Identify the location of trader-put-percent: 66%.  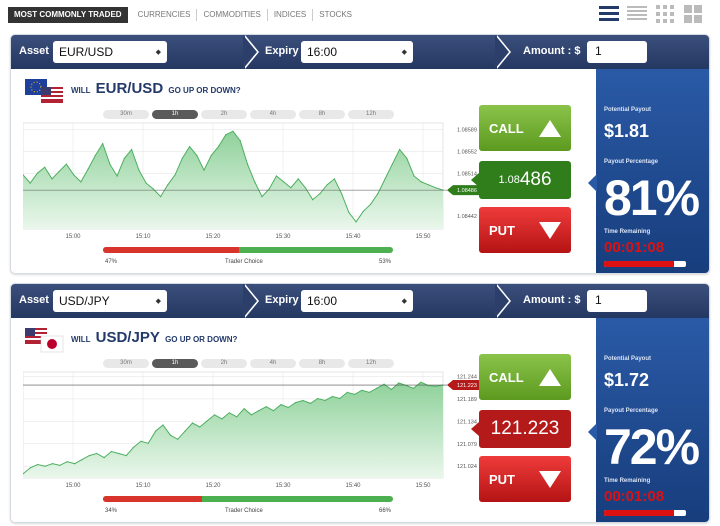
(385, 511).